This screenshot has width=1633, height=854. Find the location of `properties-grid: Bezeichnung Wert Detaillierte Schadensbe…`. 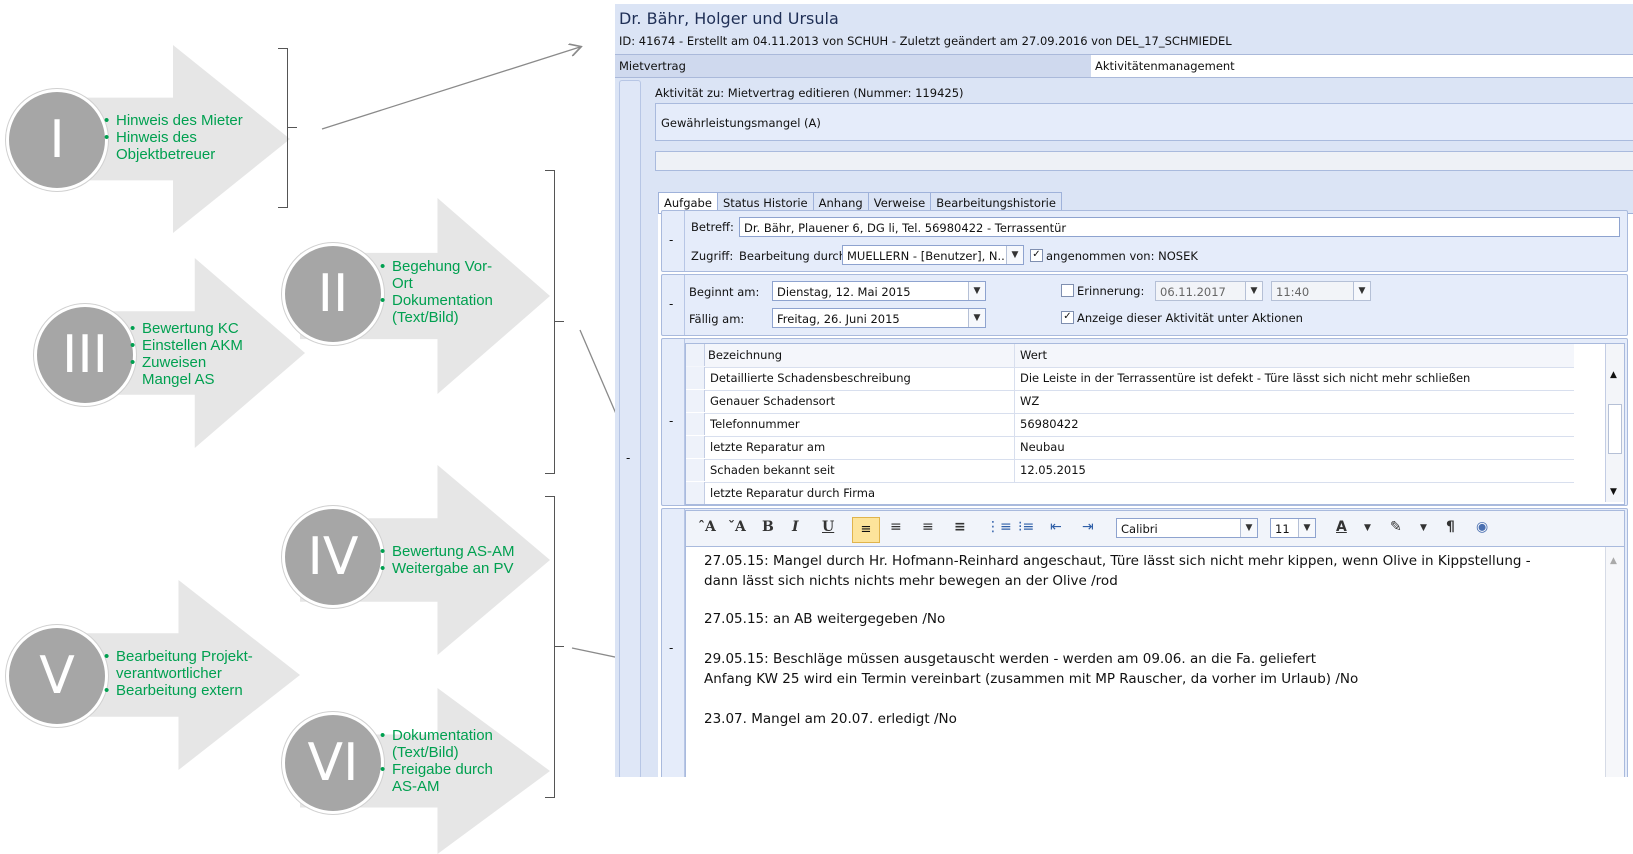

properties-grid: Bezeichnung Wert Detaillierte Schadensbe… is located at coordinates (1155, 424).